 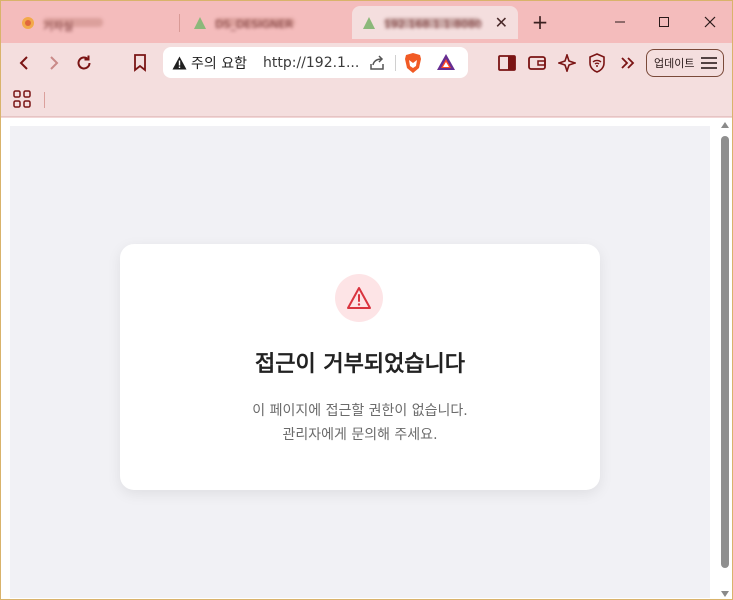 I want to click on tab-3-active: 192.168.1.1:8080 ✕, so click(x=435, y=22).